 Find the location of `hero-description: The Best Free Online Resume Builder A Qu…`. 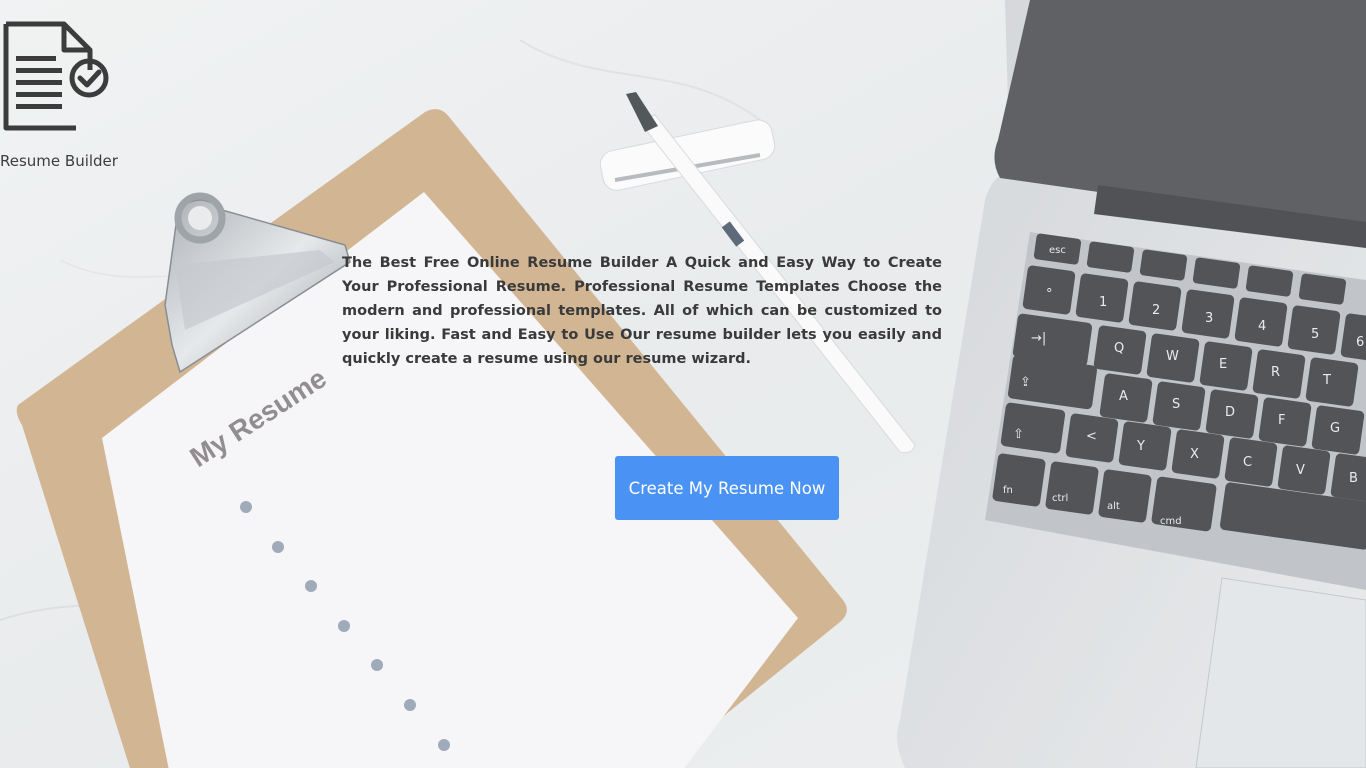

hero-description: The Best Free Online Resume Builder A Qu… is located at coordinates (642, 310).